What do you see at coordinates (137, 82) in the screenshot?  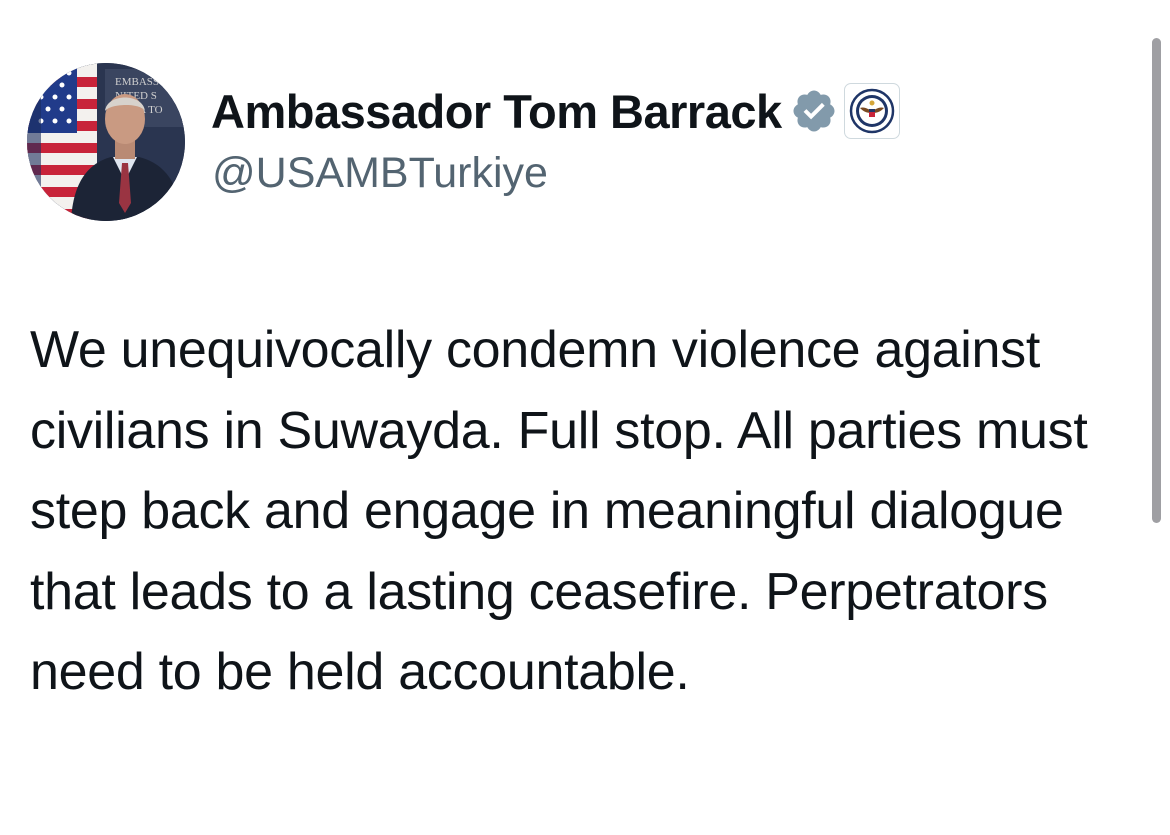 I see `avatar-sign-line-1: EMBASS` at bounding box center [137, 82].